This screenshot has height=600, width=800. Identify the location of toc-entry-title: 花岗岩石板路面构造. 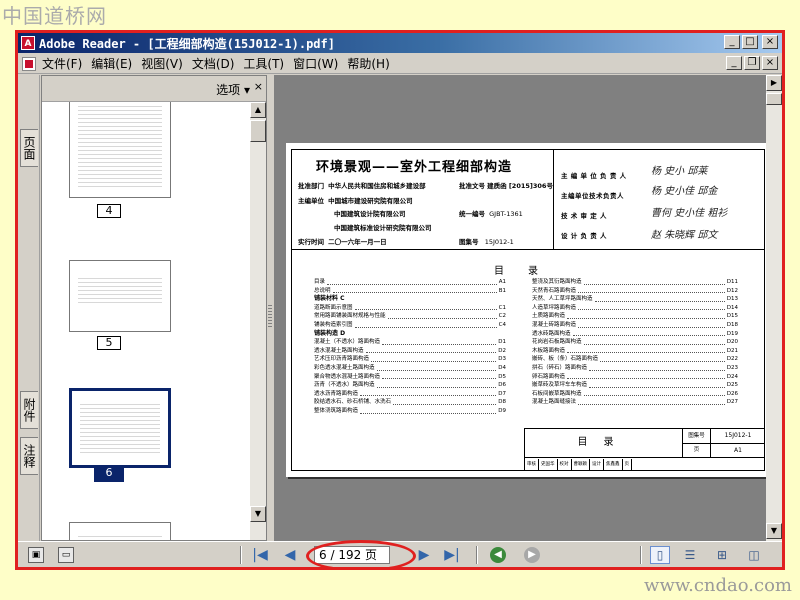
(557, 342).